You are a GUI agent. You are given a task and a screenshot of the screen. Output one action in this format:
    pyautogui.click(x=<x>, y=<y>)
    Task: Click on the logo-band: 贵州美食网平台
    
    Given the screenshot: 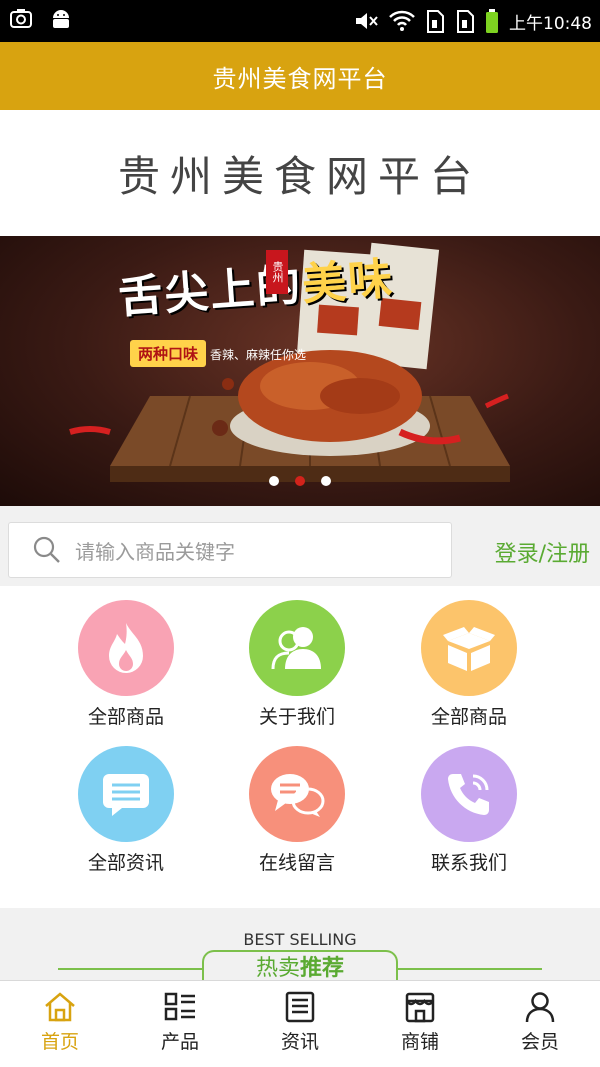 What is the action you would take?
    pyautogui.click(x=300, y=173)
    